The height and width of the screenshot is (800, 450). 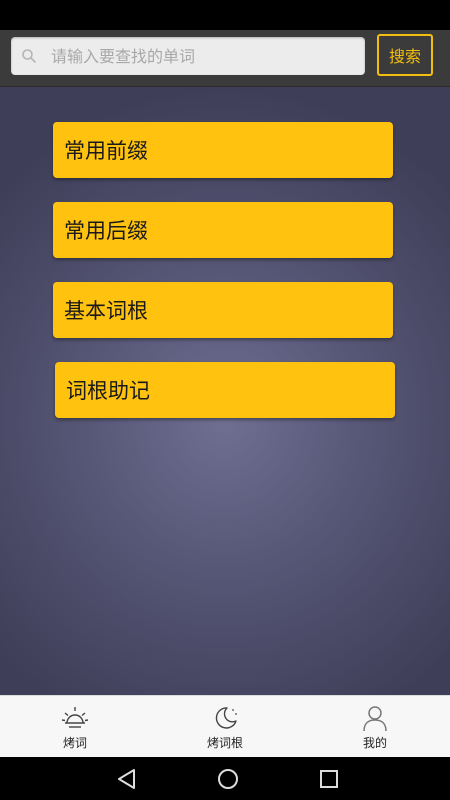 I want to click on tab-roast-words: 烤词, so click(x=75, y=727).